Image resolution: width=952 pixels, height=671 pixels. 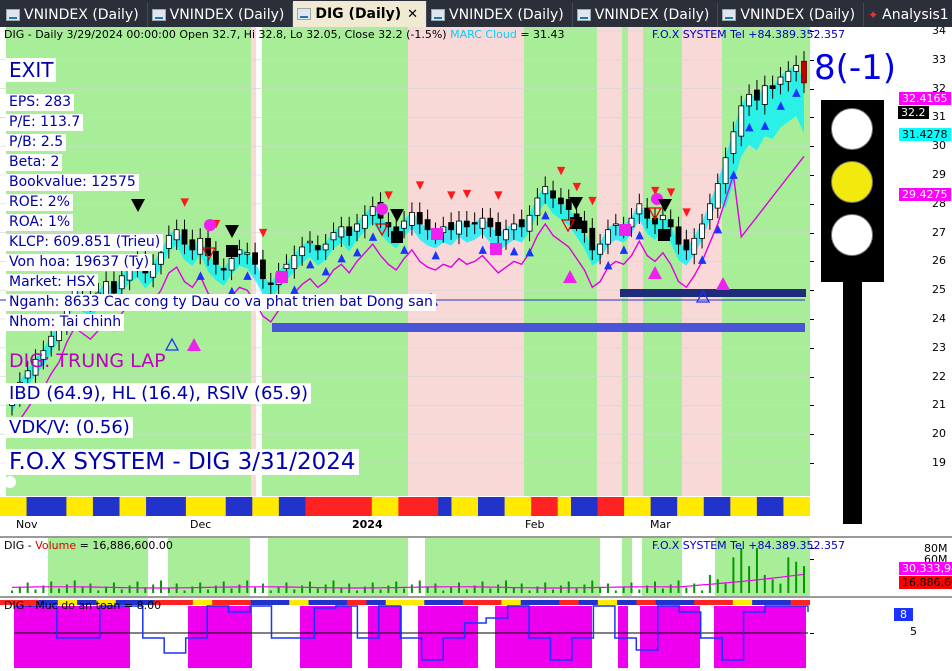 What do you see at coordinates (908, 15) in the screenshot?
I see `tab-analysis1: ✦ Analysis1` at bounding box center [908, 15].